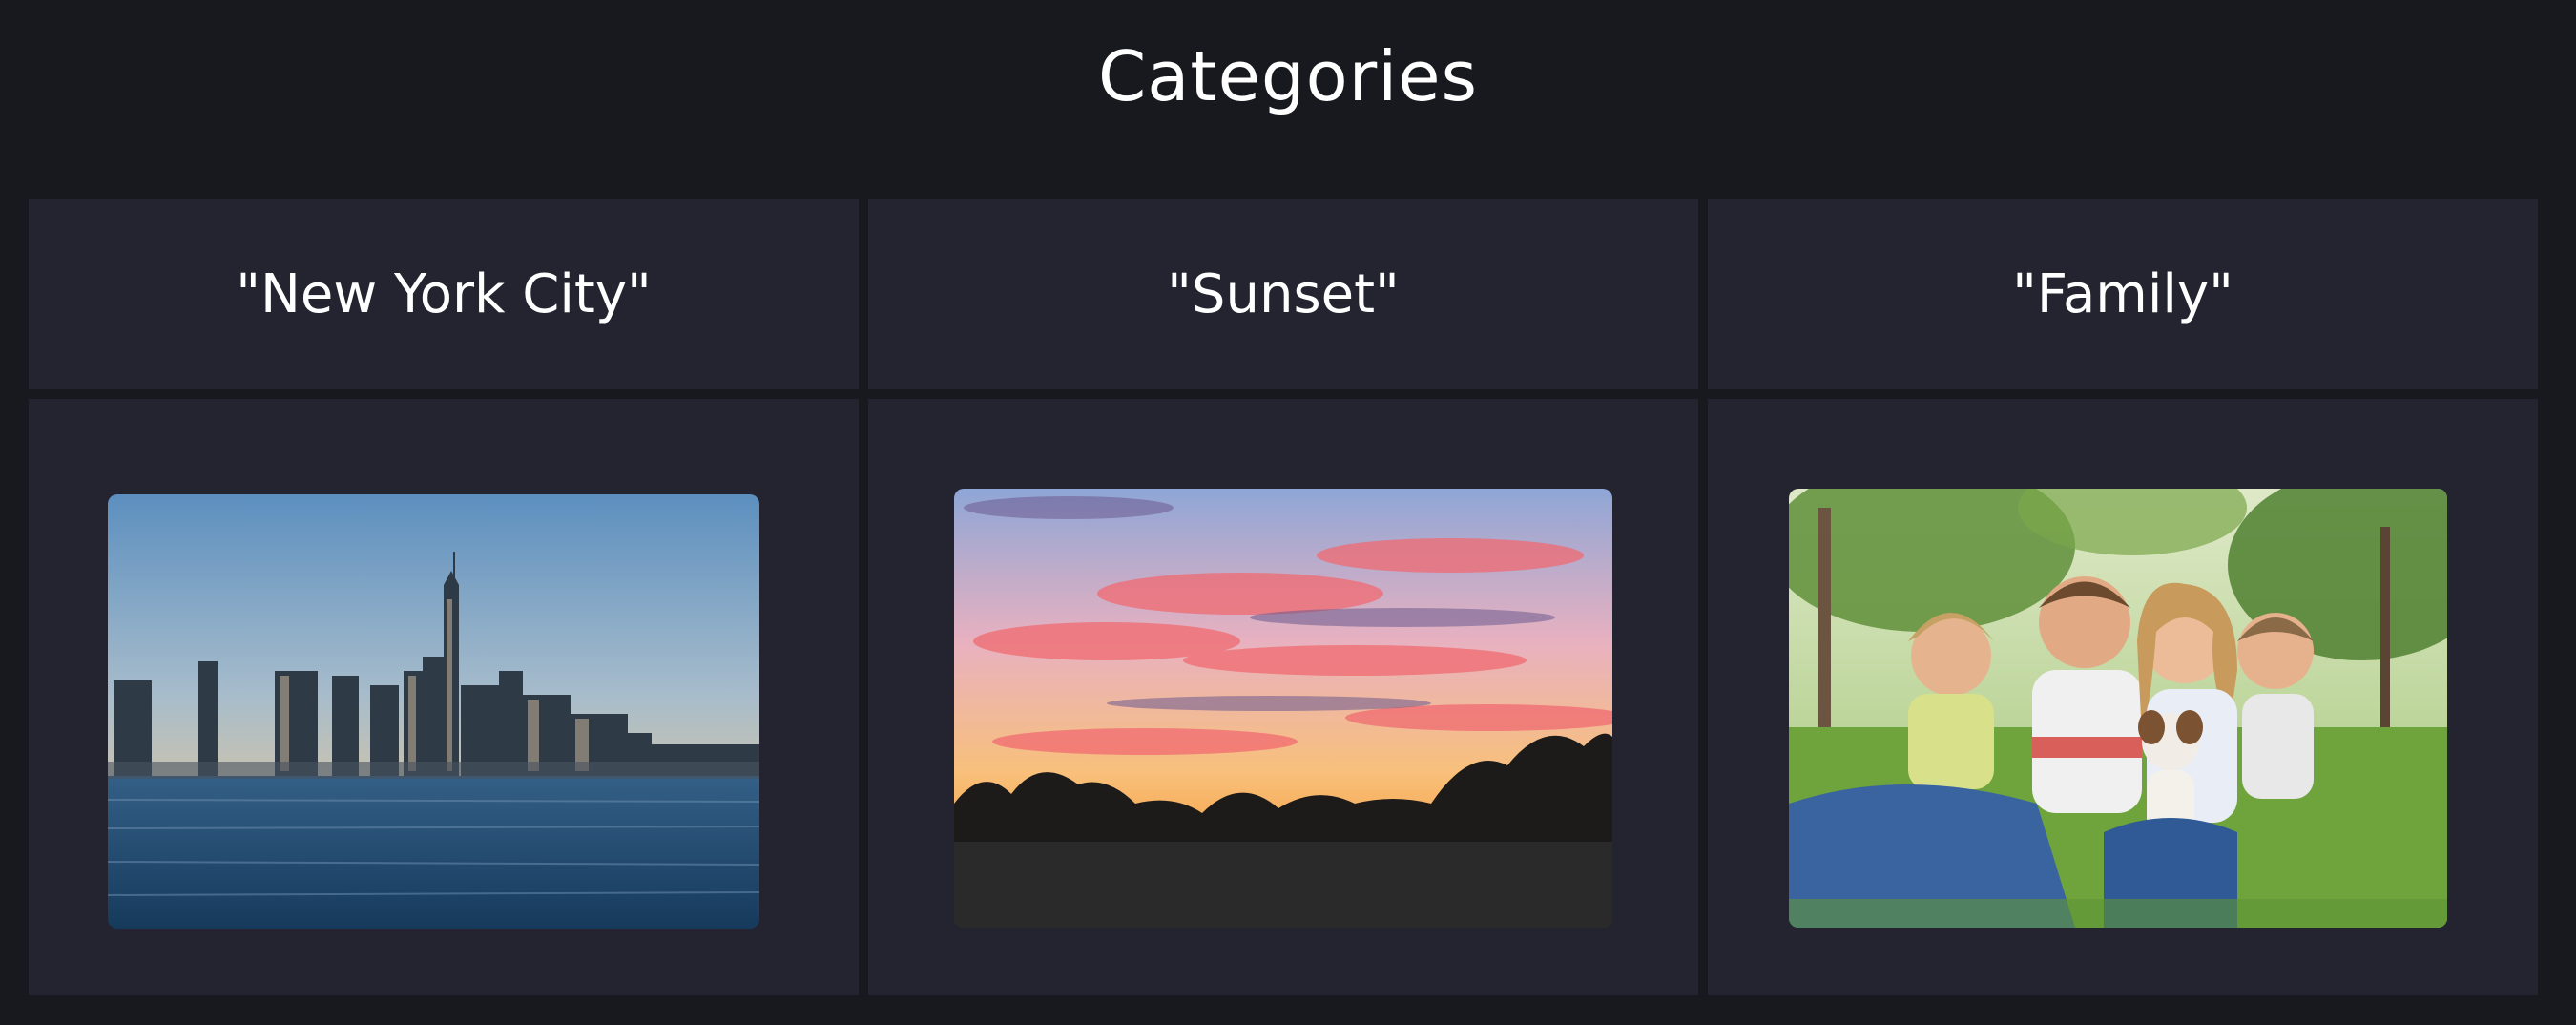  What do you see at coordinates (2118, 708) in the screenshot?
I see `family-image` at bounding box center [2118, 708].